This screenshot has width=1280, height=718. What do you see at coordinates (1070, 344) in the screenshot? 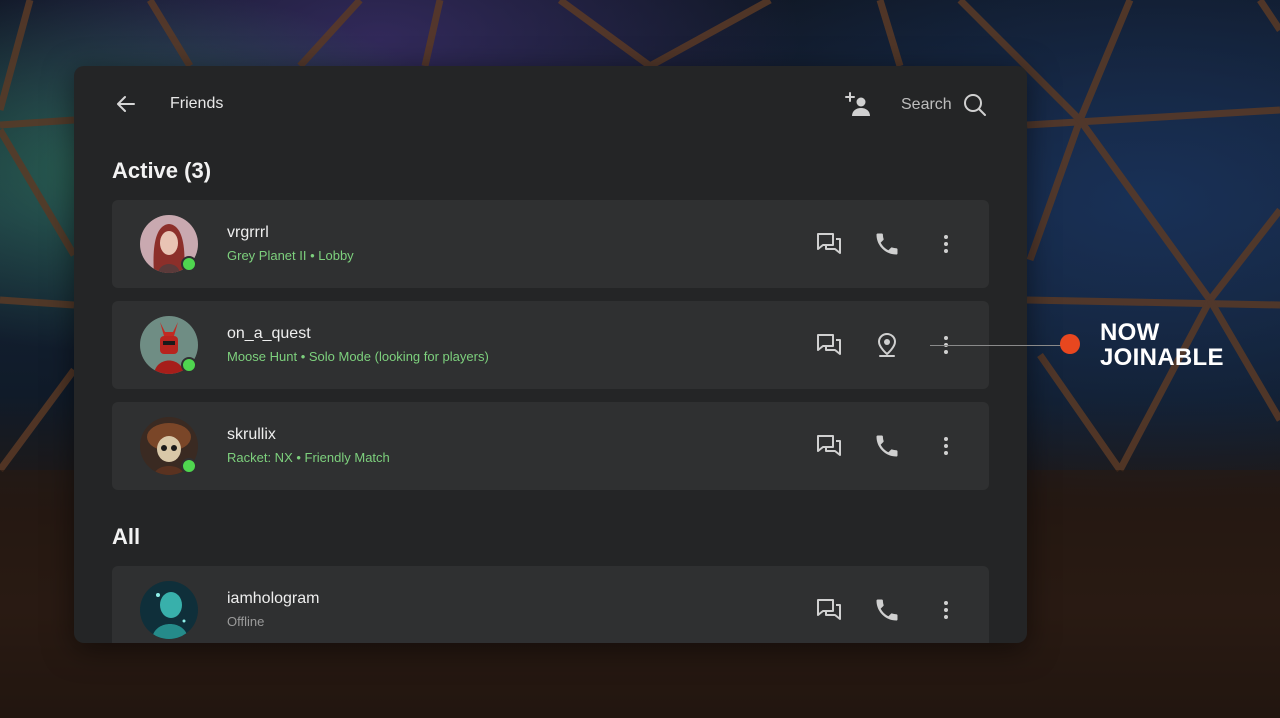
I see `callout-dot` at bounding box center [1070, 344].